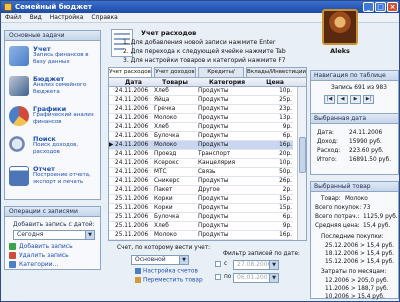 This screenshot has width=400, height=302. Describe the element at coordinates (276, 72) in the screenshot. I see `tab-deposits: Вклады/Инвестиции` at that location.